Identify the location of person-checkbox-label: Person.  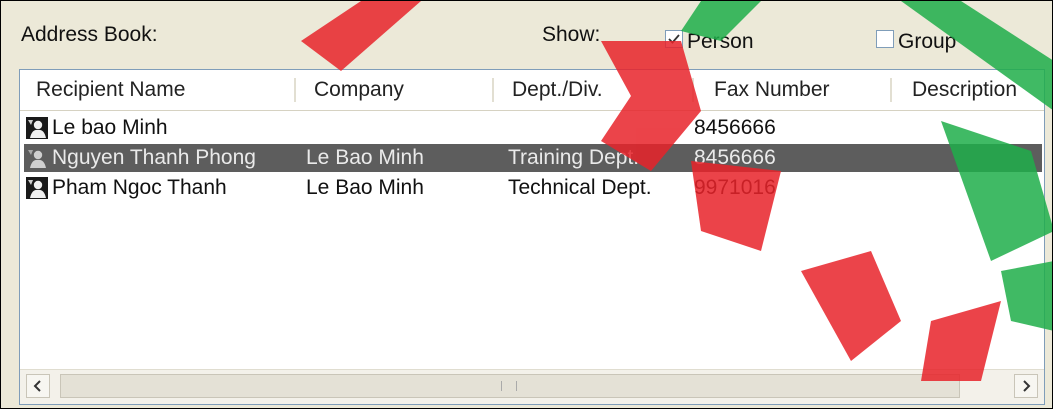
(720, 42).